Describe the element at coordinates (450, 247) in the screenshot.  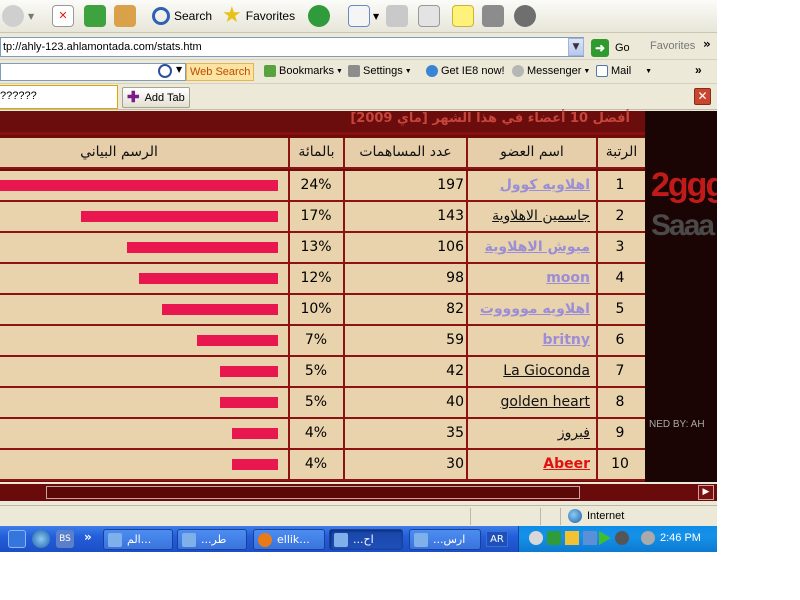
I see `posts-cell: 106` at that location.